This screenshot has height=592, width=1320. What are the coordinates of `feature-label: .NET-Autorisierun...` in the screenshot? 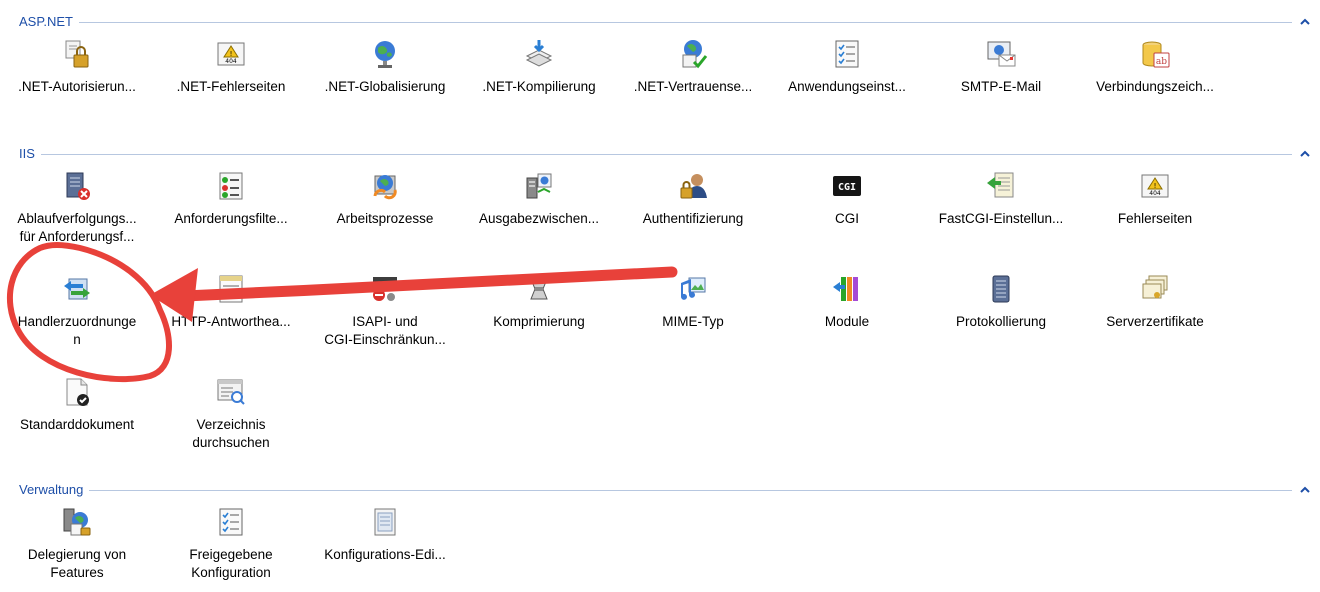 It's located at (77, 86).